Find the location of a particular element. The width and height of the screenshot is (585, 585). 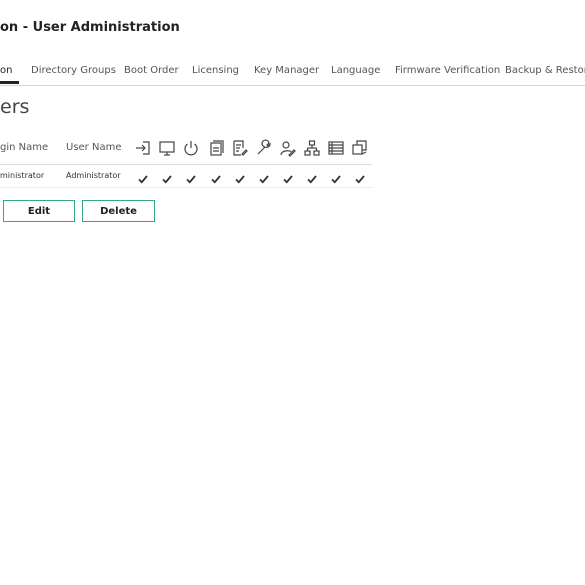

virtual-media-icon is located at coordinates (216, 148).